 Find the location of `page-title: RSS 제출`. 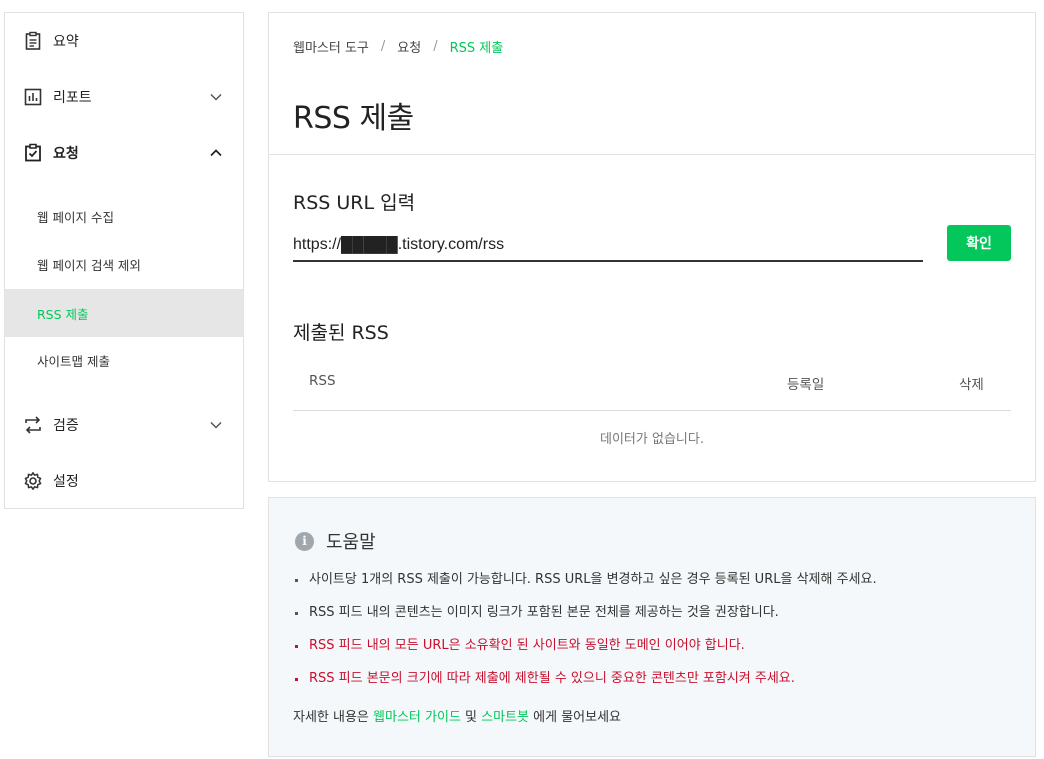

page-title: RSS 제출 is located at coordinates (353, 118).